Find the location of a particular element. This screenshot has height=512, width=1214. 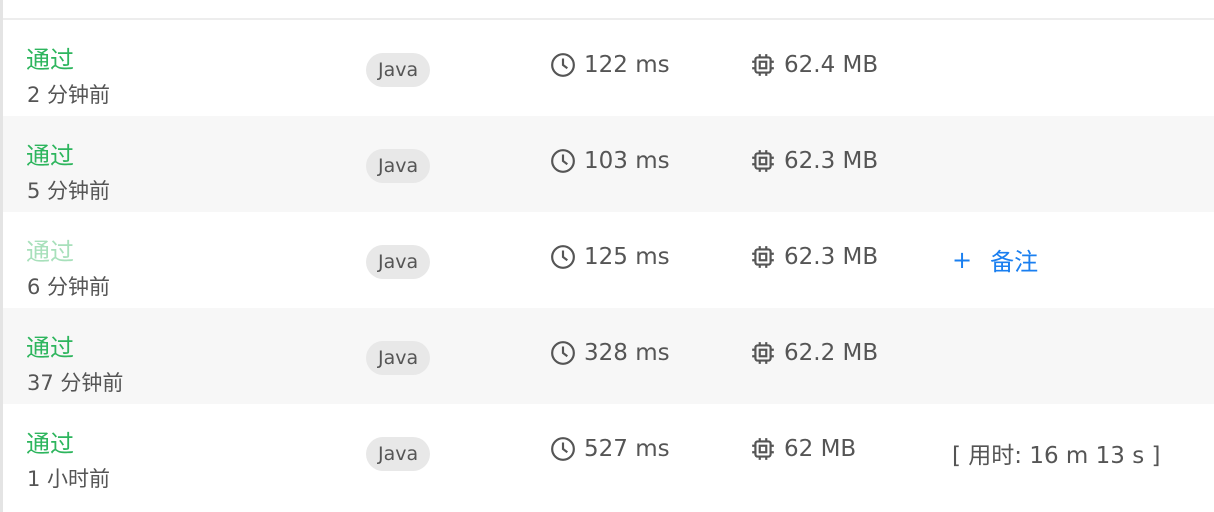

memory: 62.2 MB is located at coordinates (814, 353).